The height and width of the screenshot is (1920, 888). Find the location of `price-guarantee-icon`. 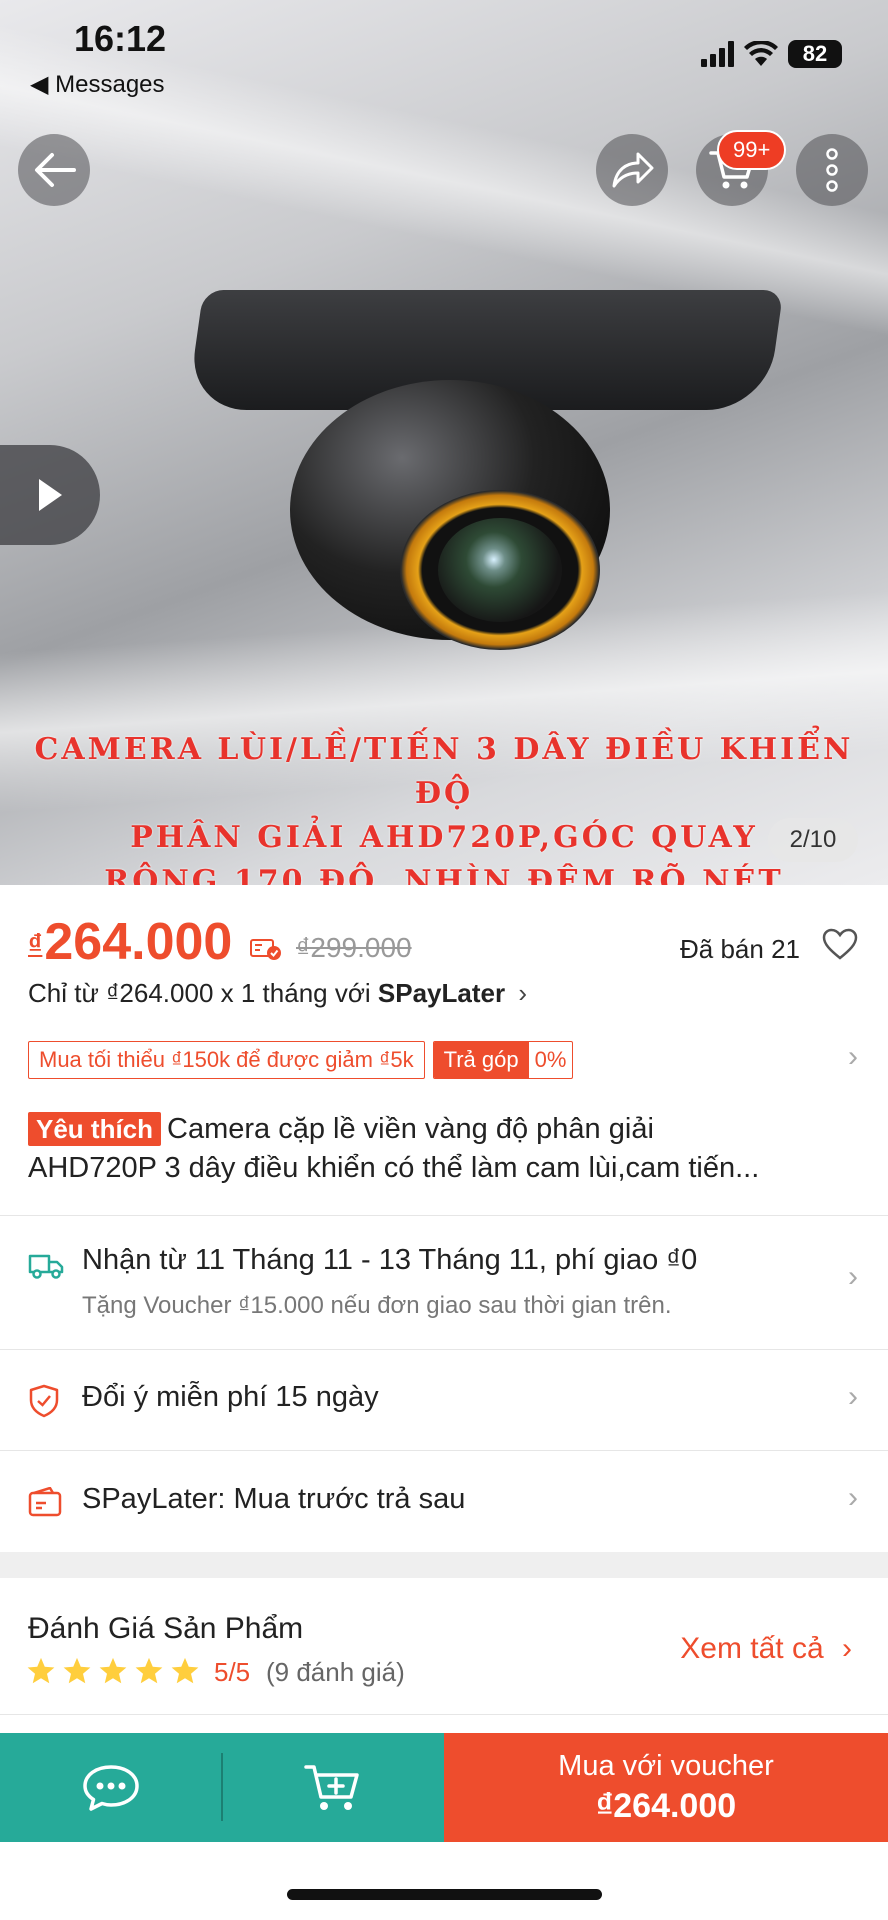

price-guarantee-icon is located at coordinates (265, 949).